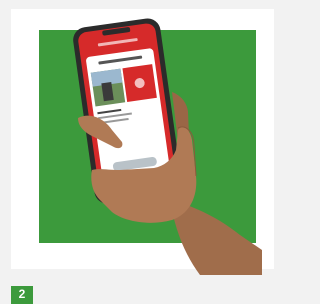  I want to click on step-number-badge: 2, so click(22, 295).